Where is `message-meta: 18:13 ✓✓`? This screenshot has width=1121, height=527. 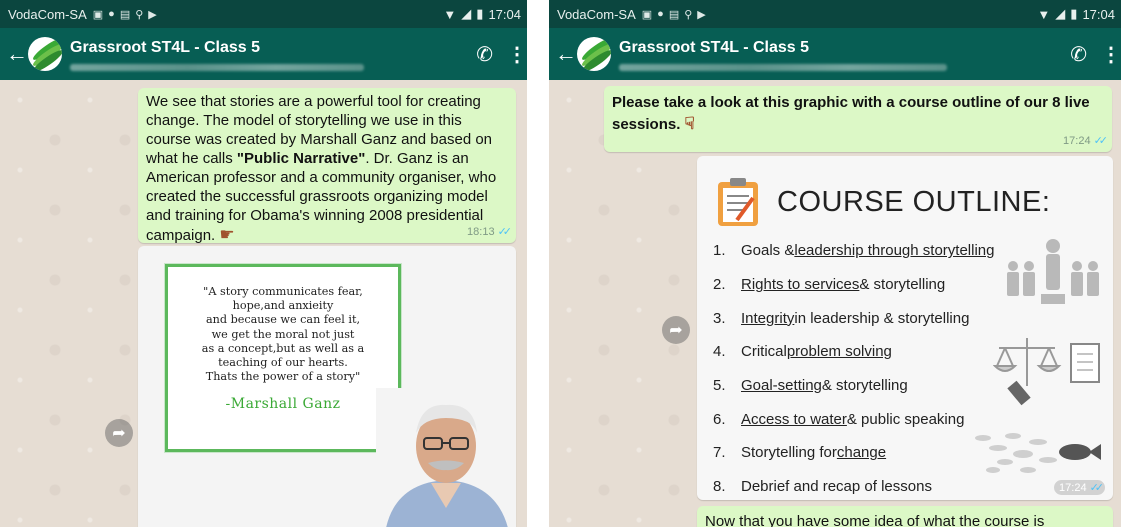
message-meta: 18:13 ✓✓ is located at coordinates (490, 232).